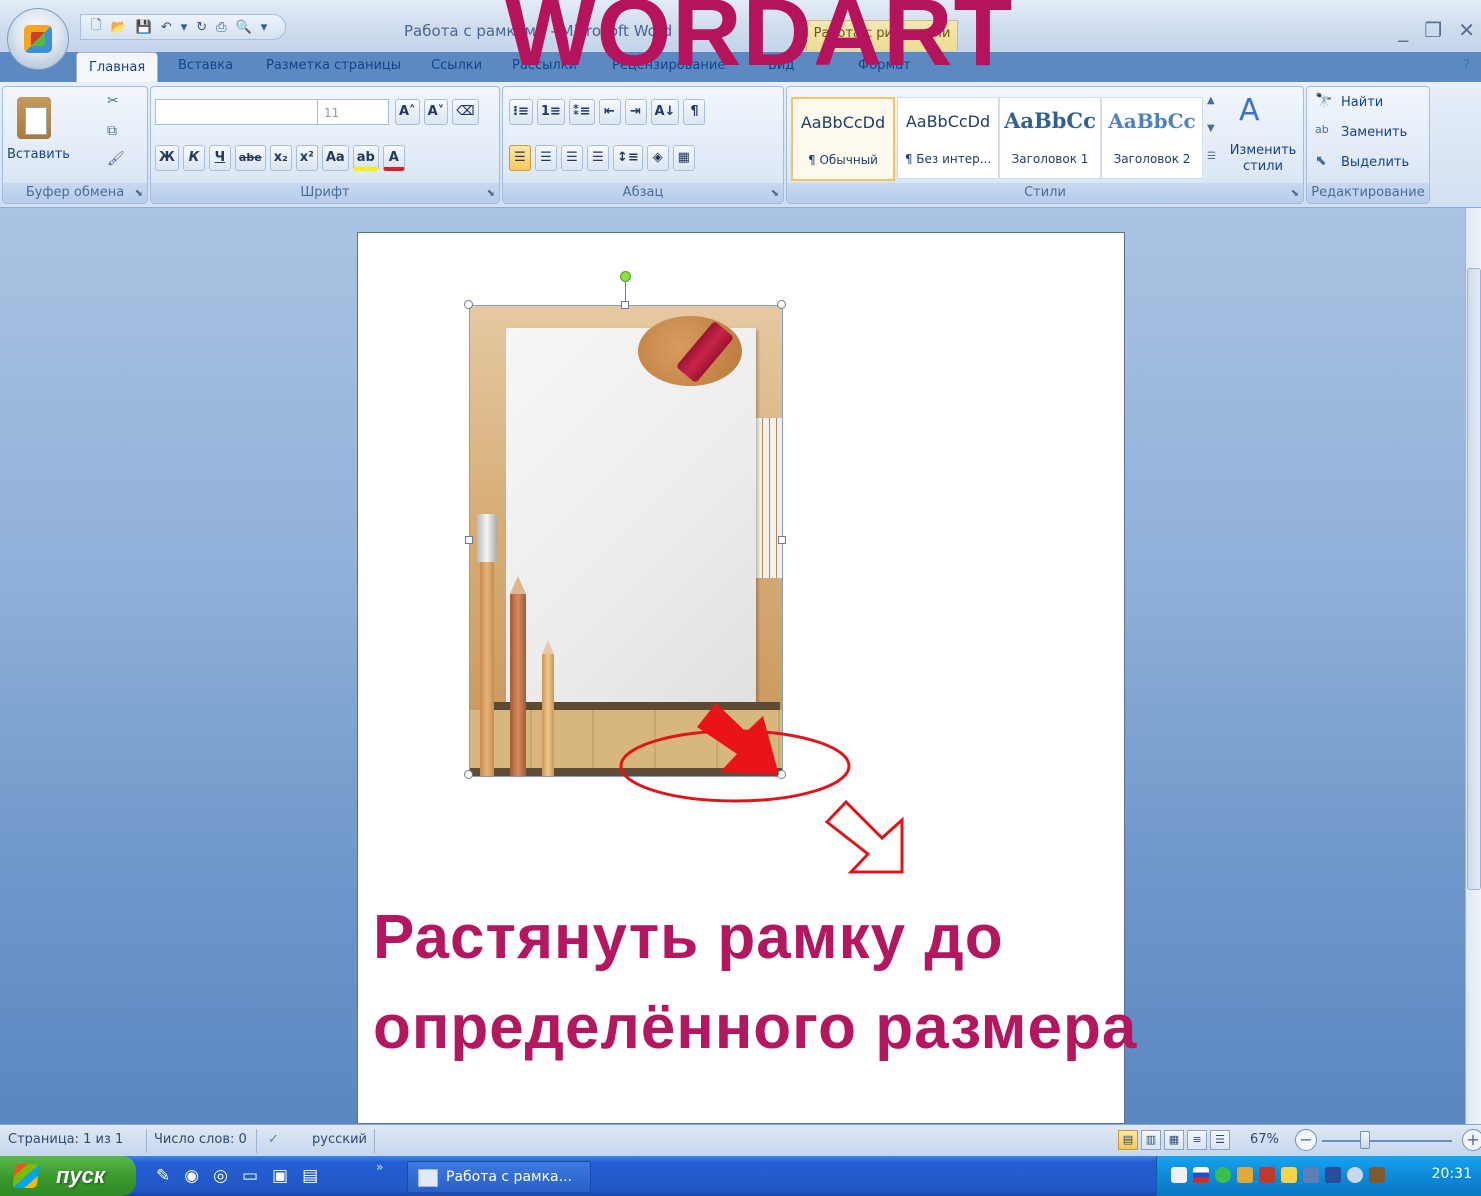 This screenshot has height=1196, width=1481. I want to click on copy-icon: ⧉, so click(112, 131).